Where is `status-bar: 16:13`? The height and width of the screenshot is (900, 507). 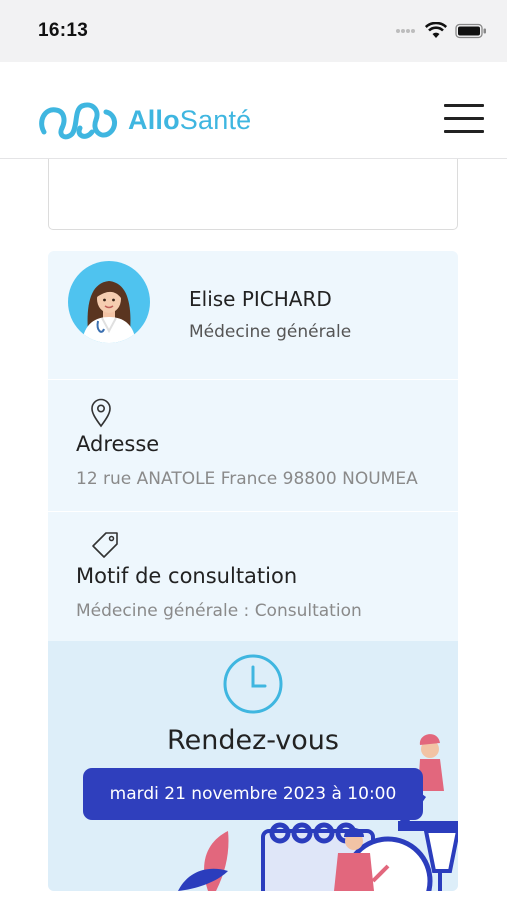
status-bar: 16:13 is located at coordinates (253, 31).